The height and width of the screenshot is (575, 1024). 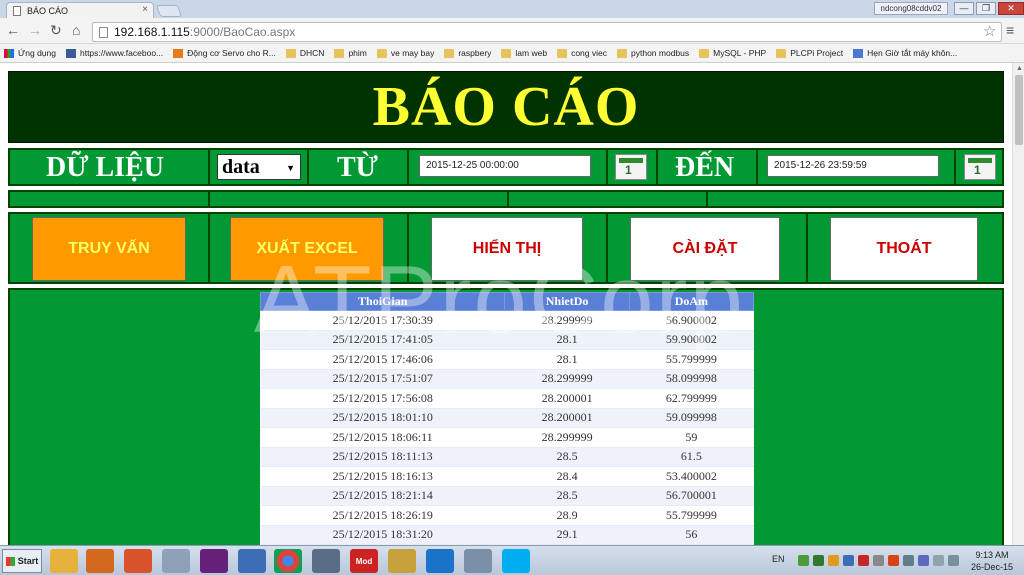 I want to click on from-date-input: 2015-12-25 00:00:00, so click(x=505, y=166).